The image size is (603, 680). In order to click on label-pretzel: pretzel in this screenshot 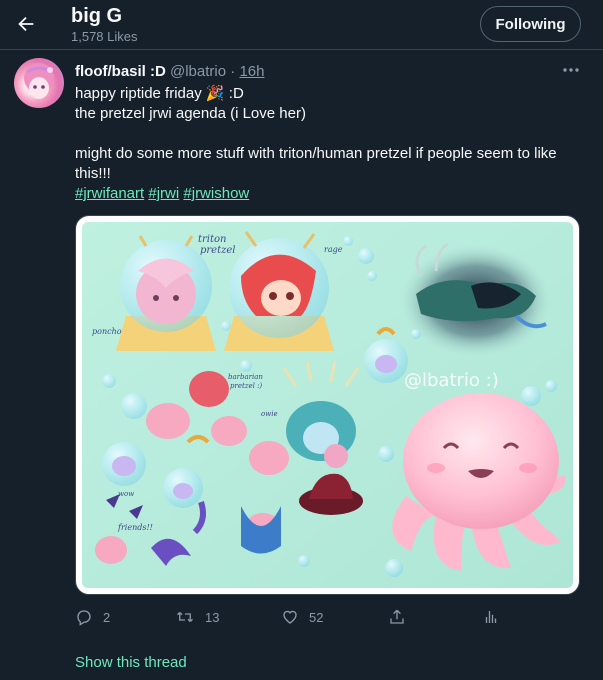, I will do `click(218, 250)`.